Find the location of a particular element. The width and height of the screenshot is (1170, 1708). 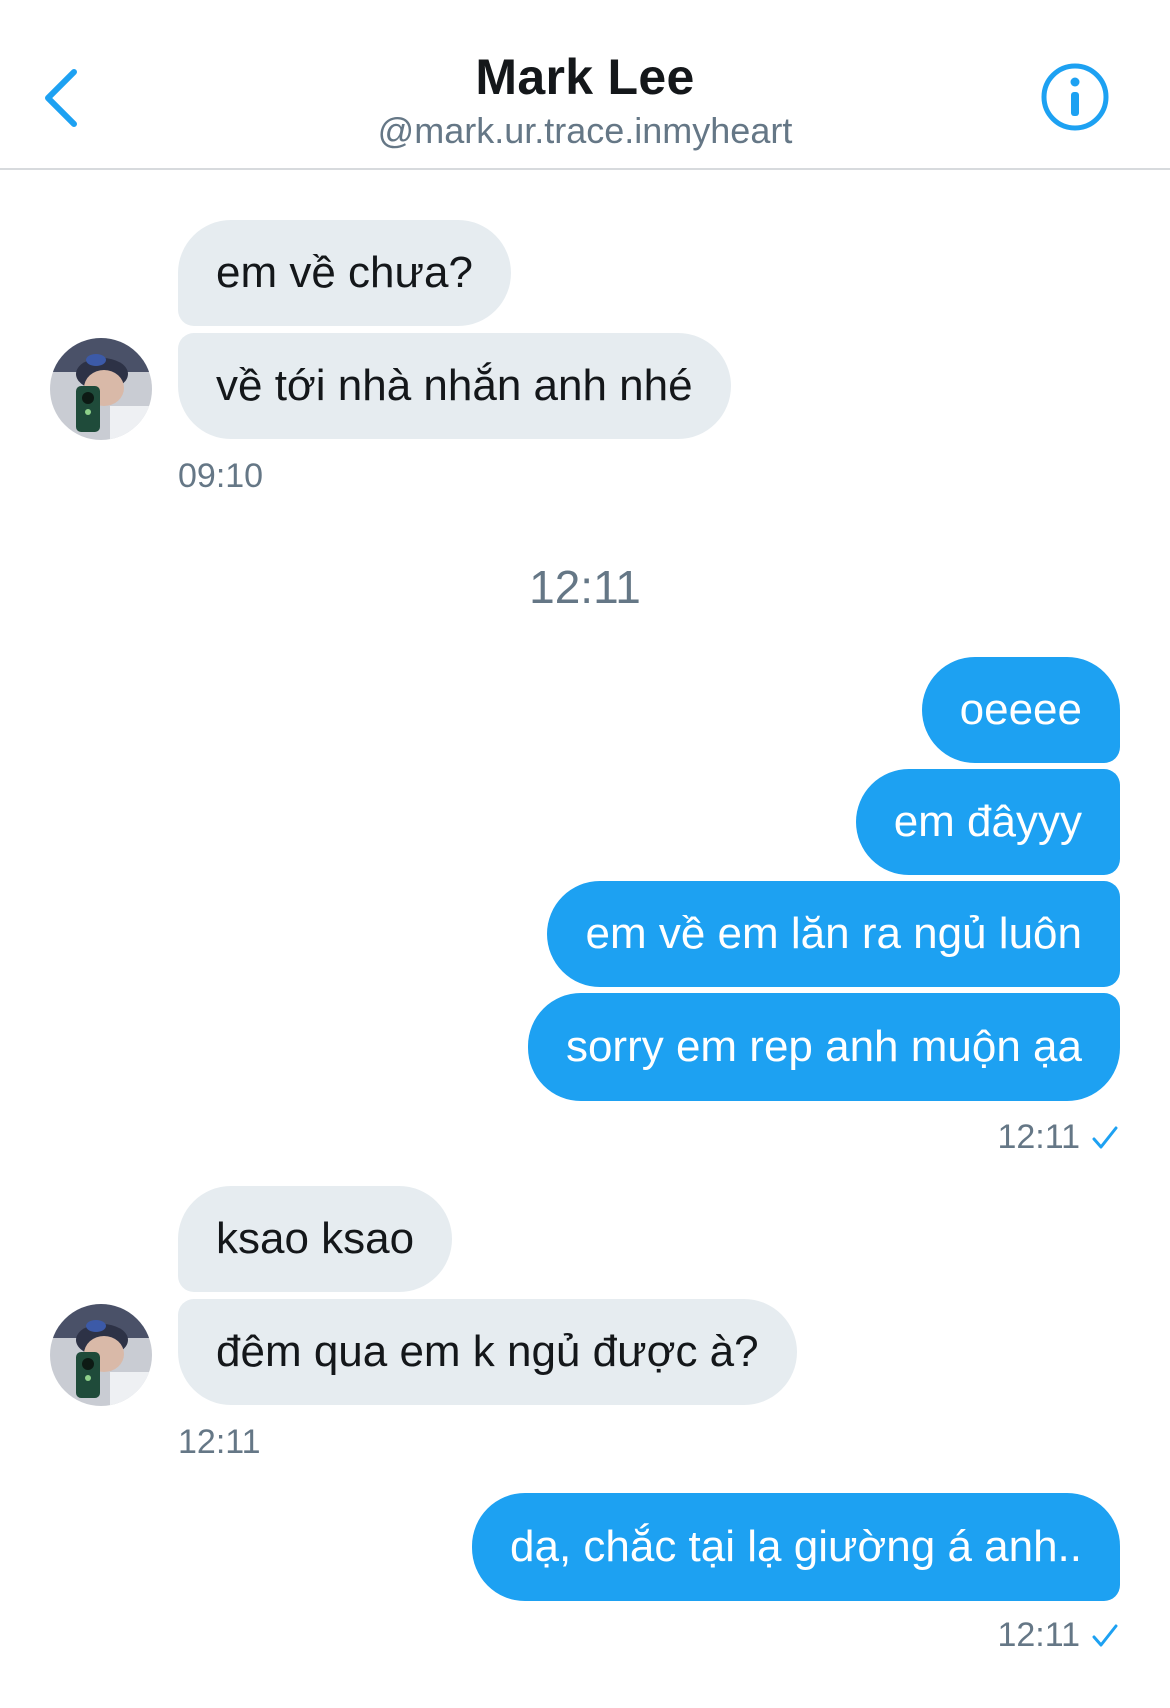

date-divider: 12:11 is located at coordinates (585, 587).